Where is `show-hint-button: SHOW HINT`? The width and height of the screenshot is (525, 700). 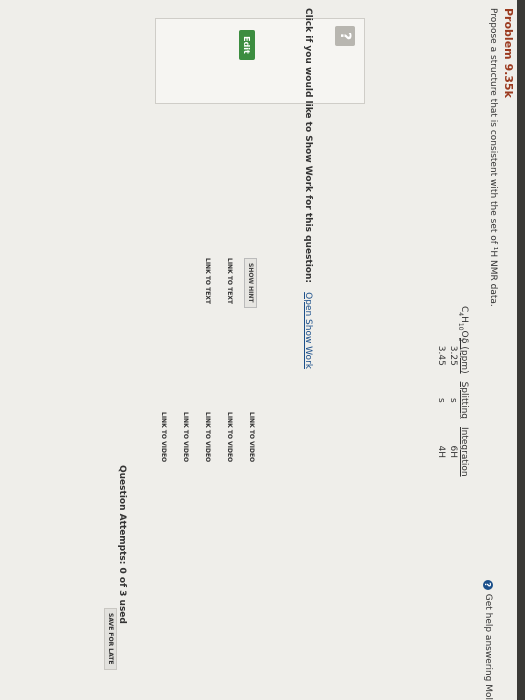
show-hint-button: SHOW HINT is located at coordinates (250, 283).